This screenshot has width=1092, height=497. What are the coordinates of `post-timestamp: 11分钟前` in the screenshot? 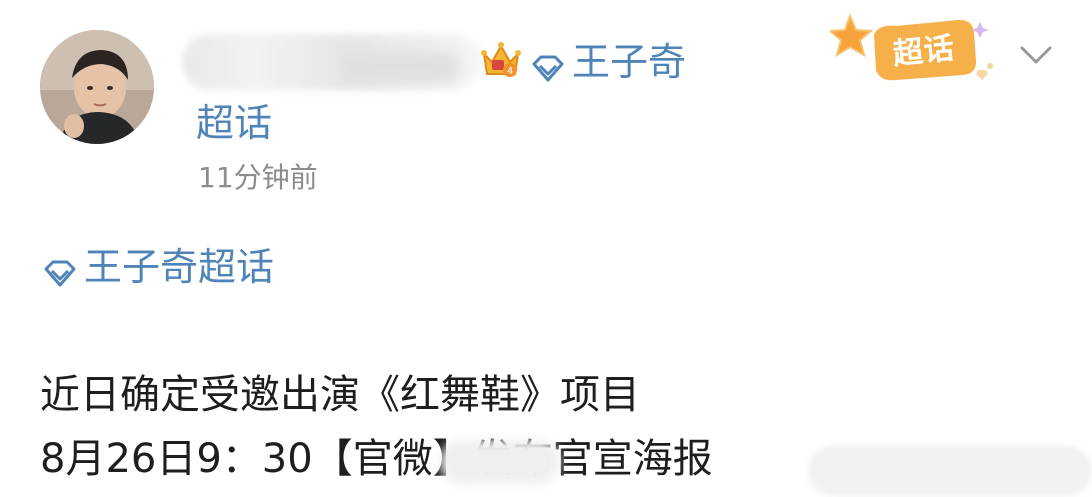 It's located at (258, 177).